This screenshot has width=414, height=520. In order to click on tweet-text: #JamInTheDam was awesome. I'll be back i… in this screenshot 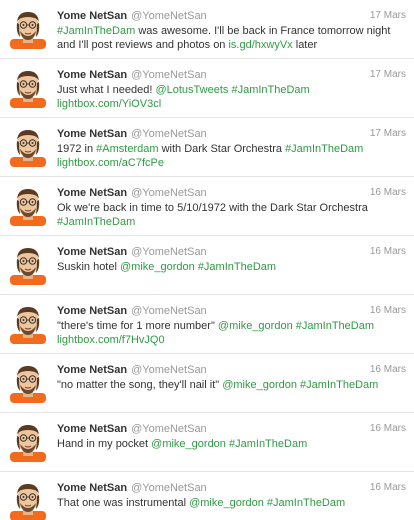, I will do `click(231, 38)`.